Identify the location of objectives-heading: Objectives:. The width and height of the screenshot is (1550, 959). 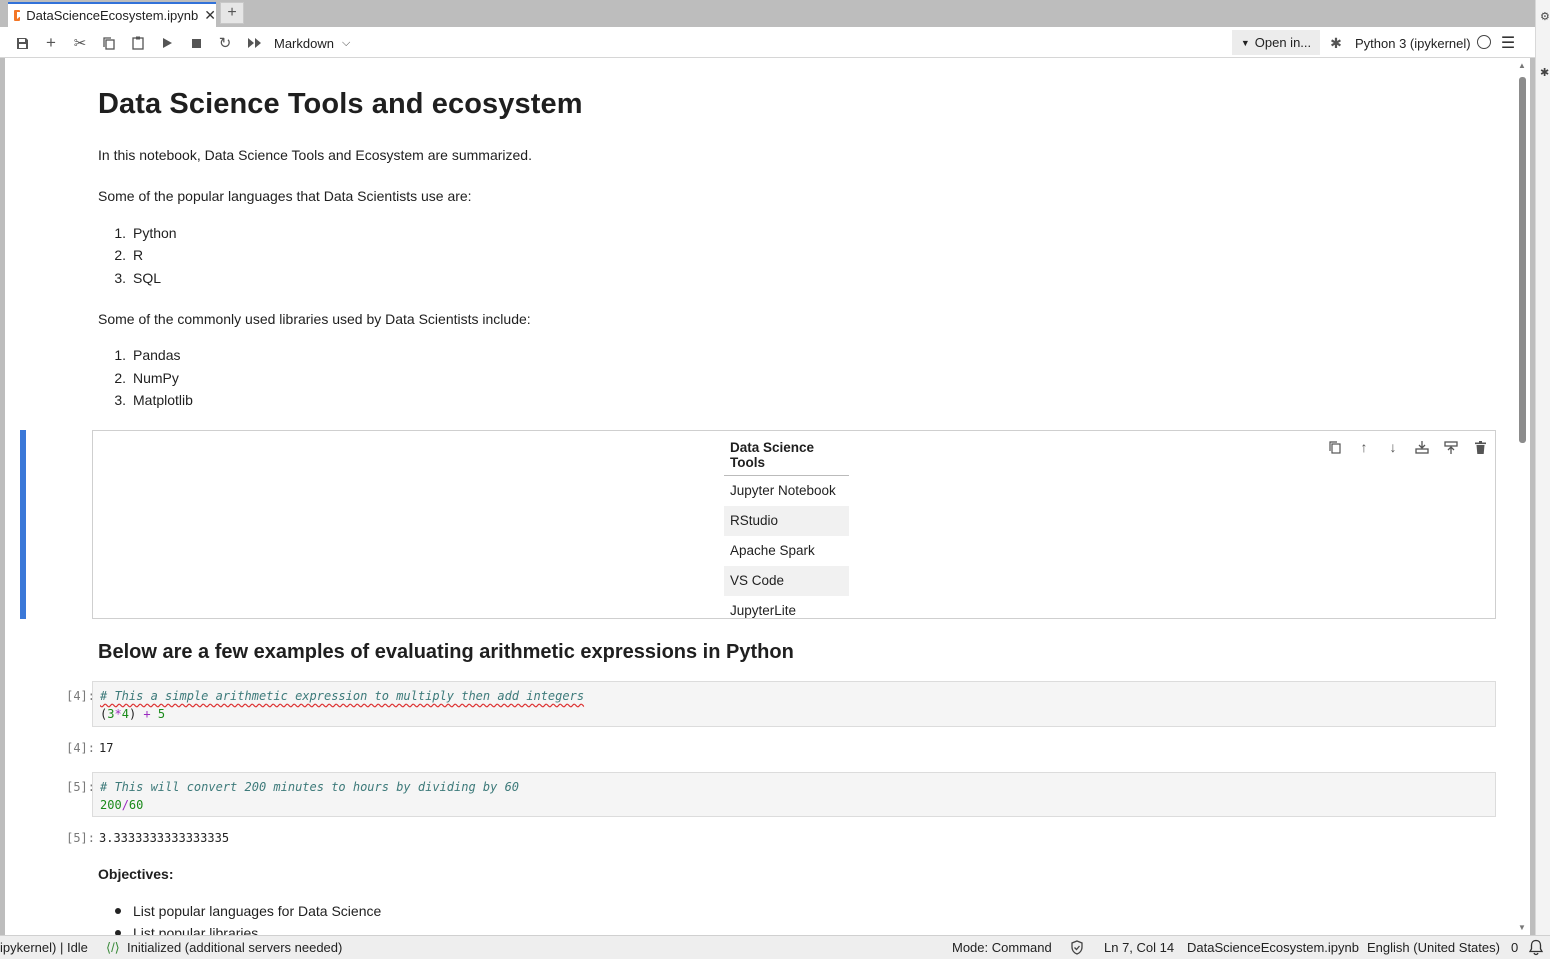
(136, 874).